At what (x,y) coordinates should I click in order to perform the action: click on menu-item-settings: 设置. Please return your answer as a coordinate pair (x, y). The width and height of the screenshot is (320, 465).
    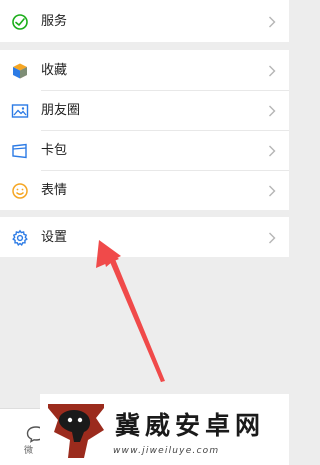
    Looking at the image, I should click on (144, 237).